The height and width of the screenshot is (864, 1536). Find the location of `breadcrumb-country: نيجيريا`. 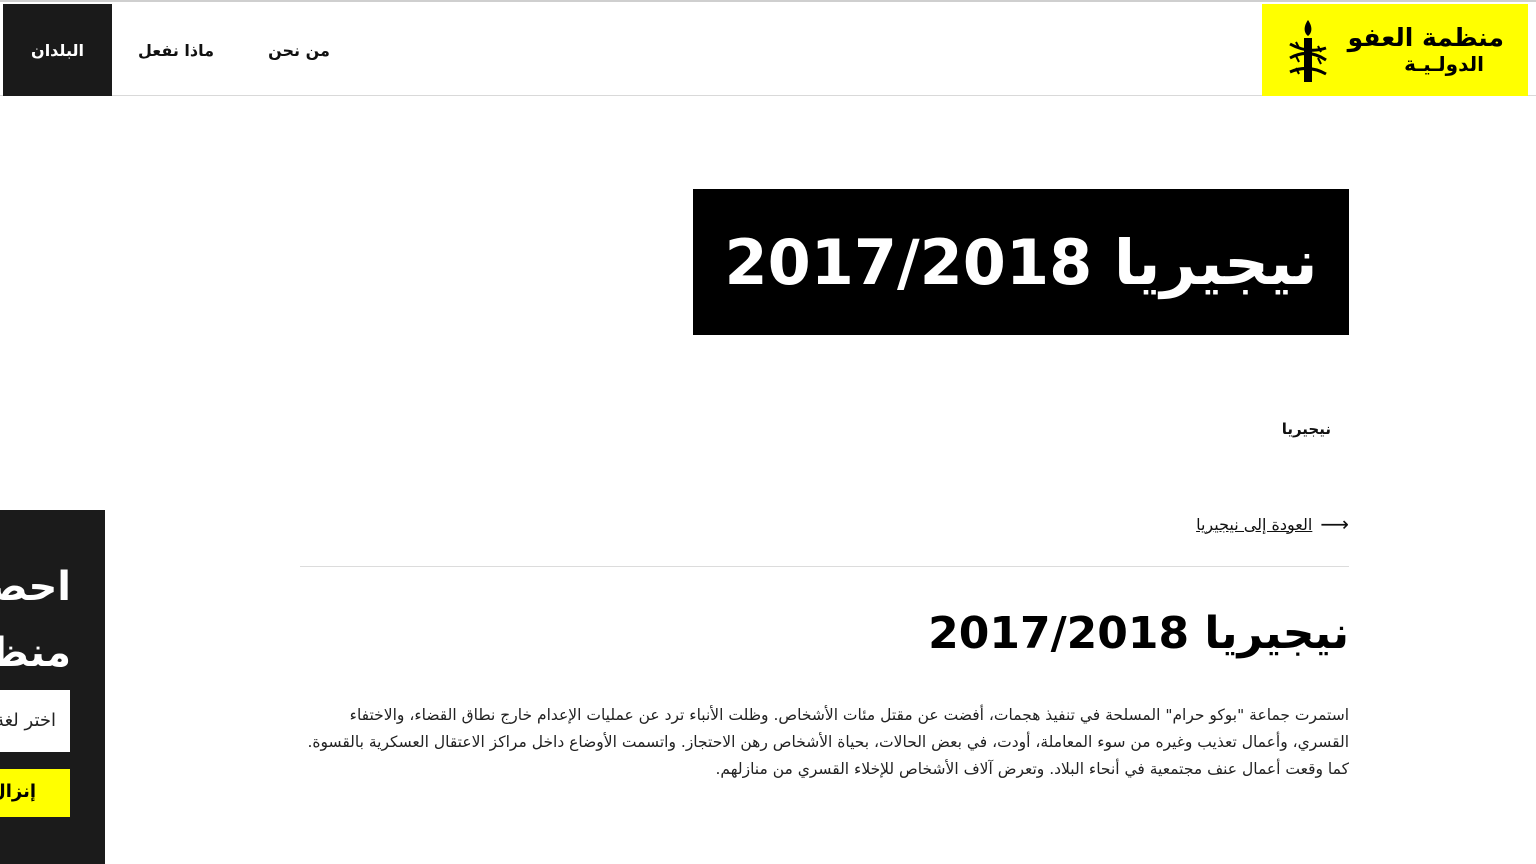

breadcrumb-country: نيجيريا is located at coordinates (1306, 429).